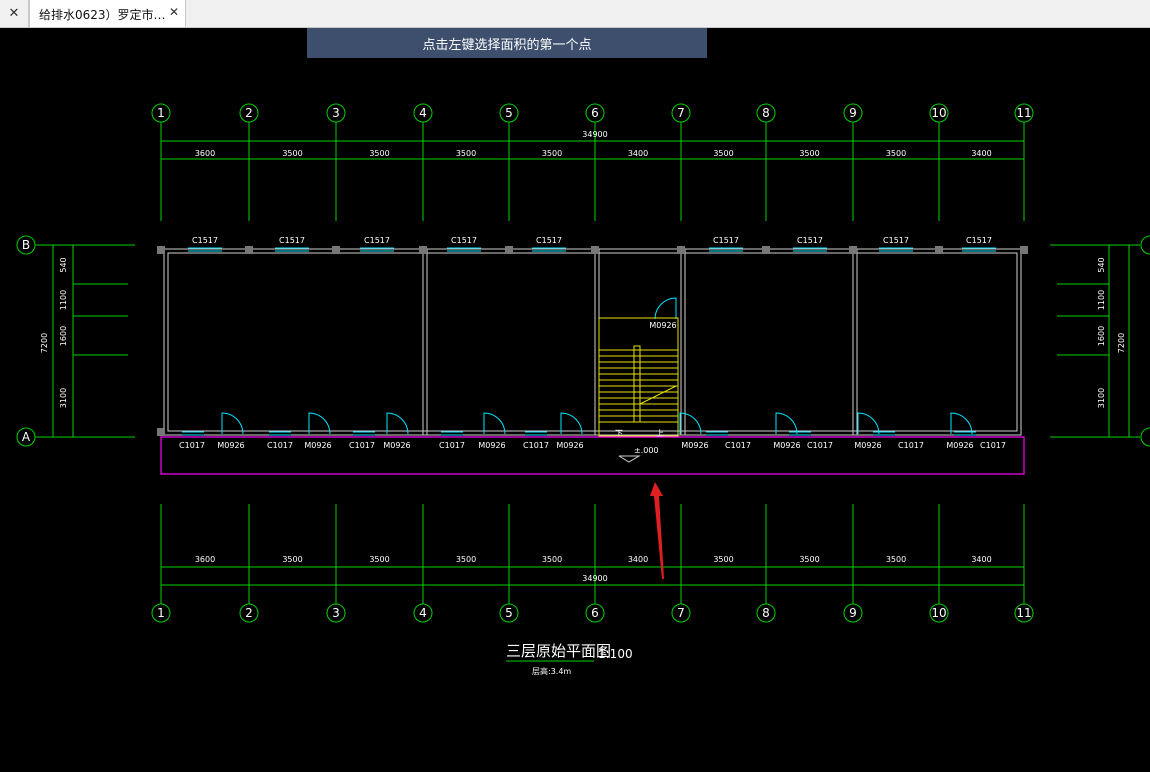 This screenshot has height=772, width=1150. What do you see at coordinates (575, 14) in the screenshot?
I see `tab-bar: ✕ 给排水0623）罗定市… ✕` at bounding box center [575, 14].